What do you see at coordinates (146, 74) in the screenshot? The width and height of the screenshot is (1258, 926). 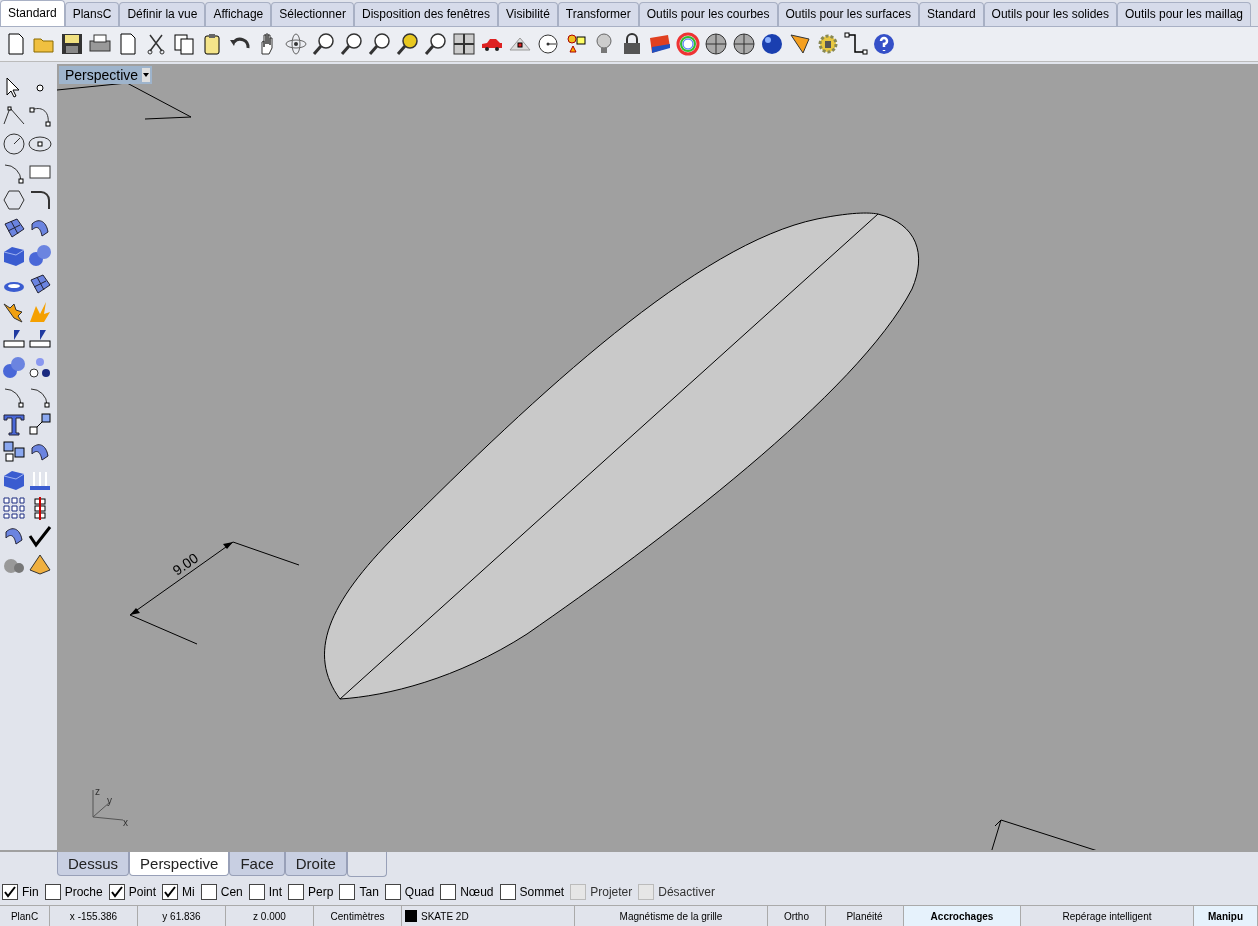 I see `caret-icon` at bounding box center [146, 74].